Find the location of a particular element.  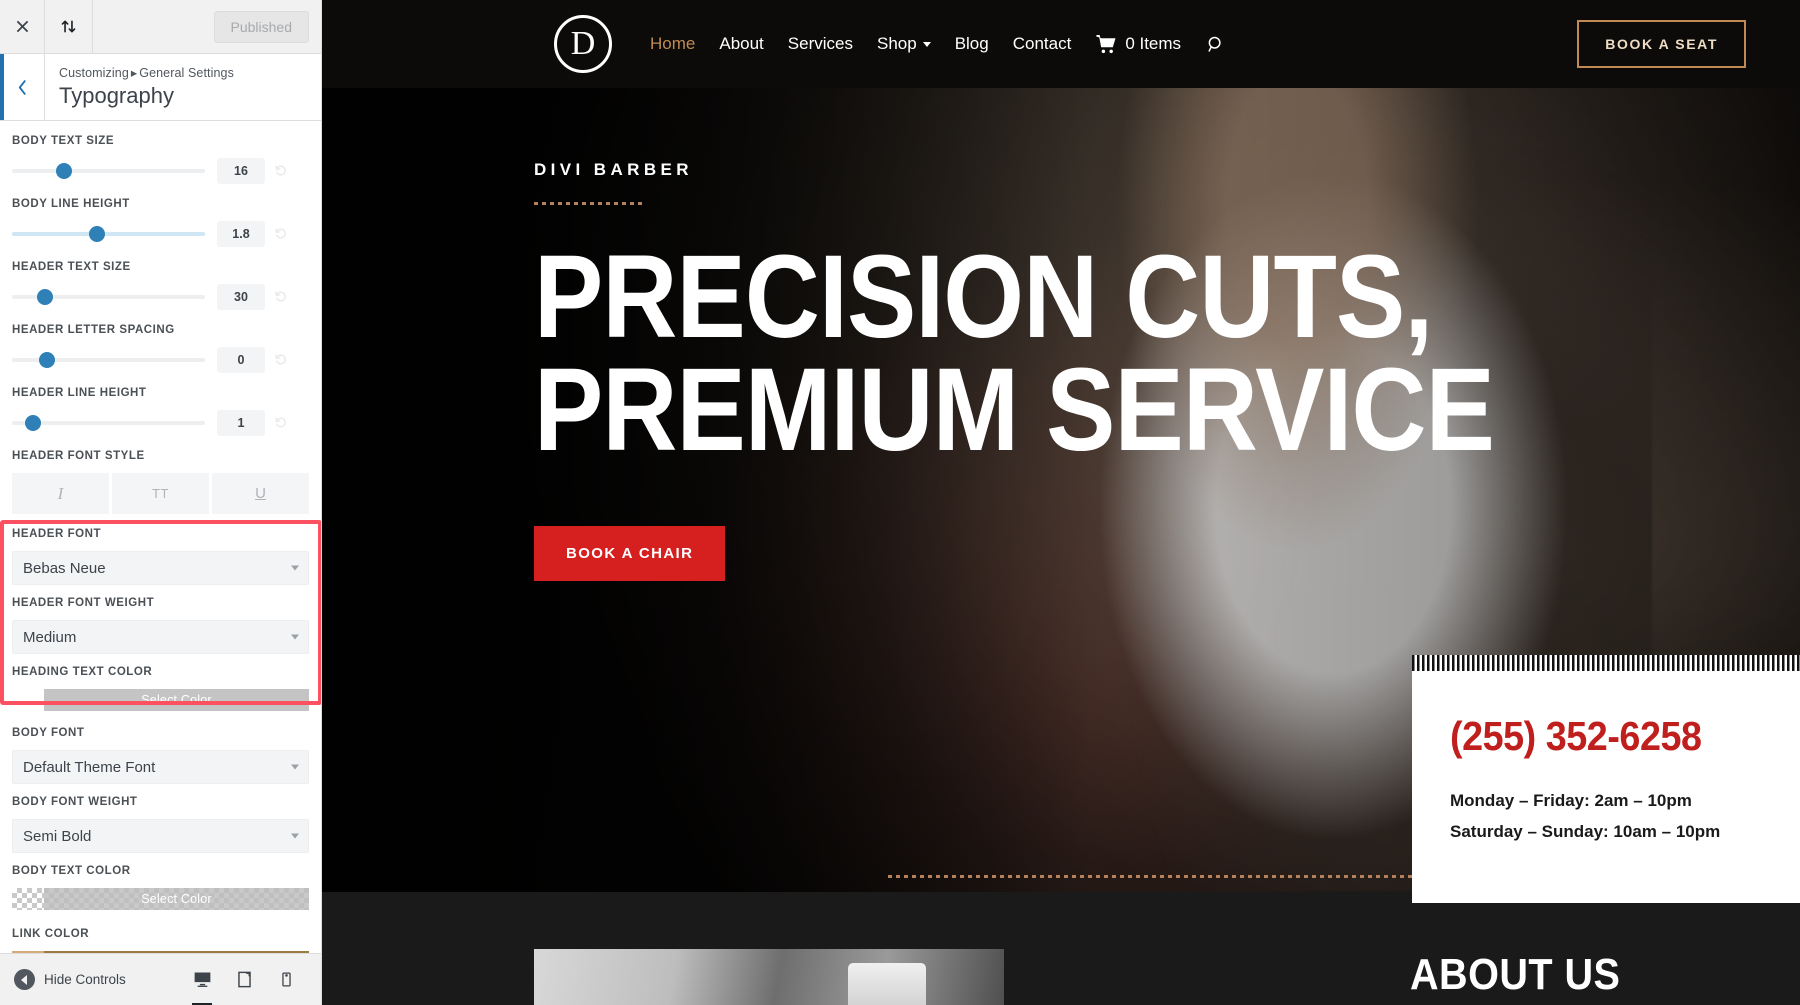

italic-button: I is located at coordinates (60, 494).